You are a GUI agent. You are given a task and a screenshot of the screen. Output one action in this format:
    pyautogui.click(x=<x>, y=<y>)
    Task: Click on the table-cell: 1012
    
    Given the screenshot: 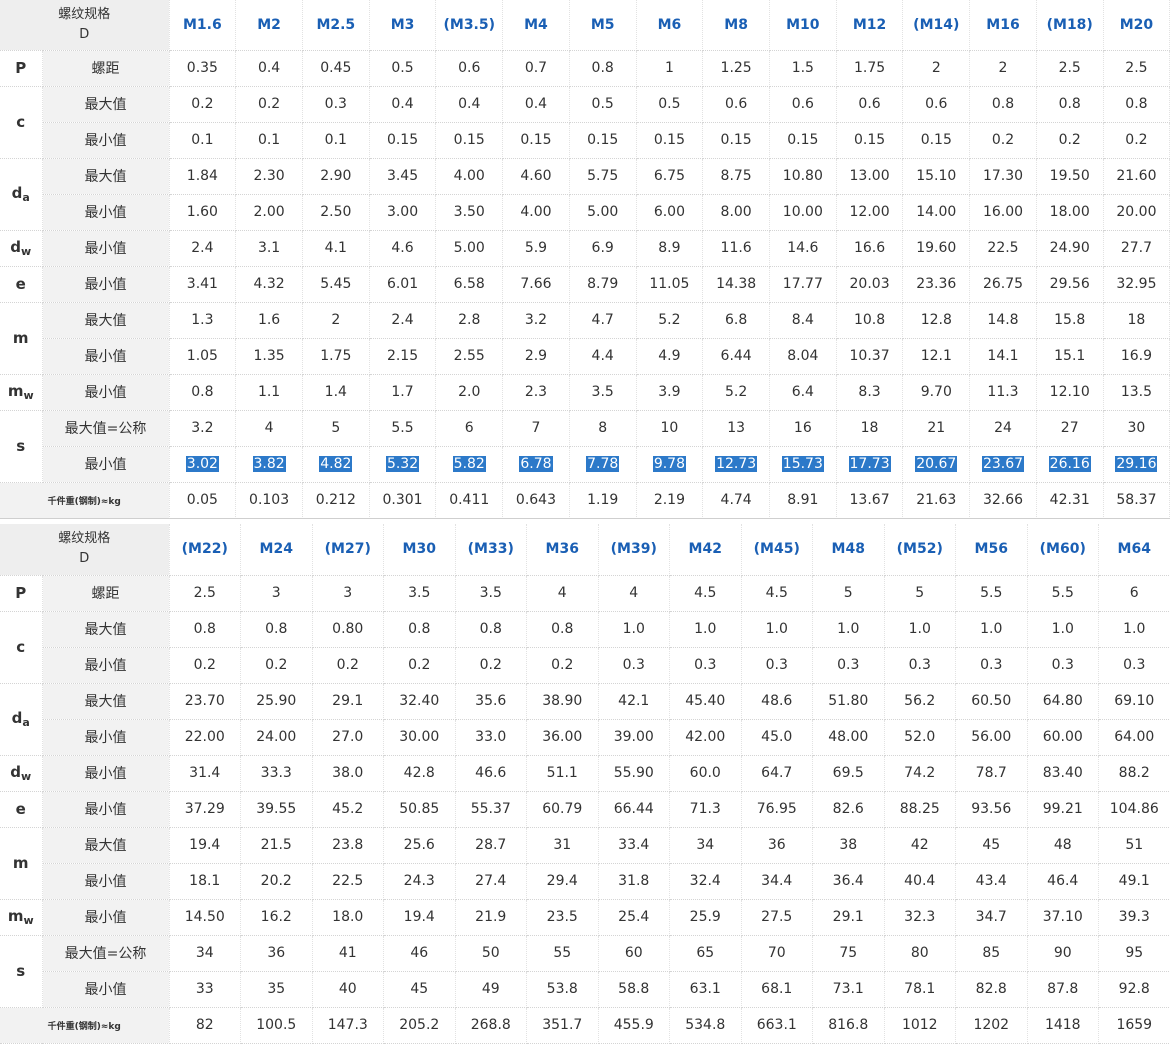 What is the action you would take?
    pyautogui.click(x=920, y=1025)
    